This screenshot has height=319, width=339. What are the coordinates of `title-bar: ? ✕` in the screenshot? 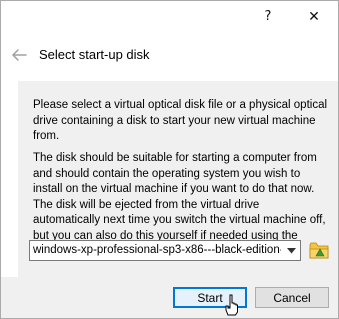 It's located at (169, 16).